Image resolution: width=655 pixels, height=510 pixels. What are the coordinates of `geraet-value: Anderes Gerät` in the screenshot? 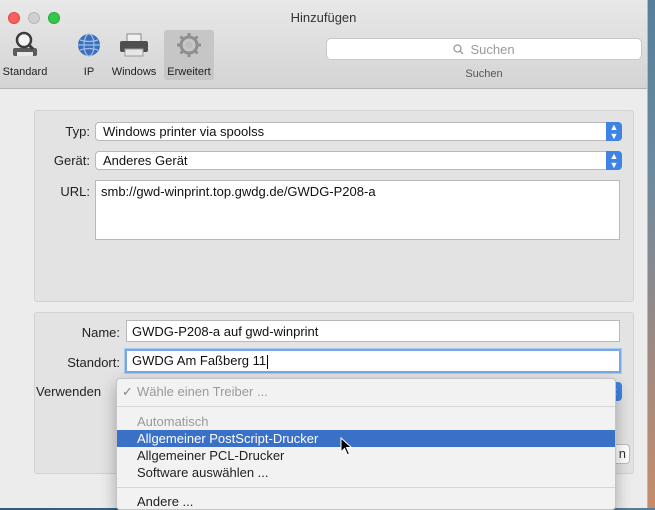 It's located at (145, 160).